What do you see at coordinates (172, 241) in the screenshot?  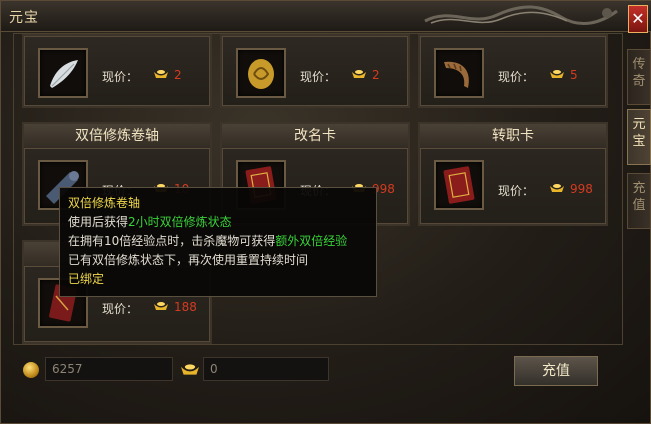 I see `tooltip-text: 在拥有10倍经验点时，击杀魔物可获得` at bounding box center [172, 241].